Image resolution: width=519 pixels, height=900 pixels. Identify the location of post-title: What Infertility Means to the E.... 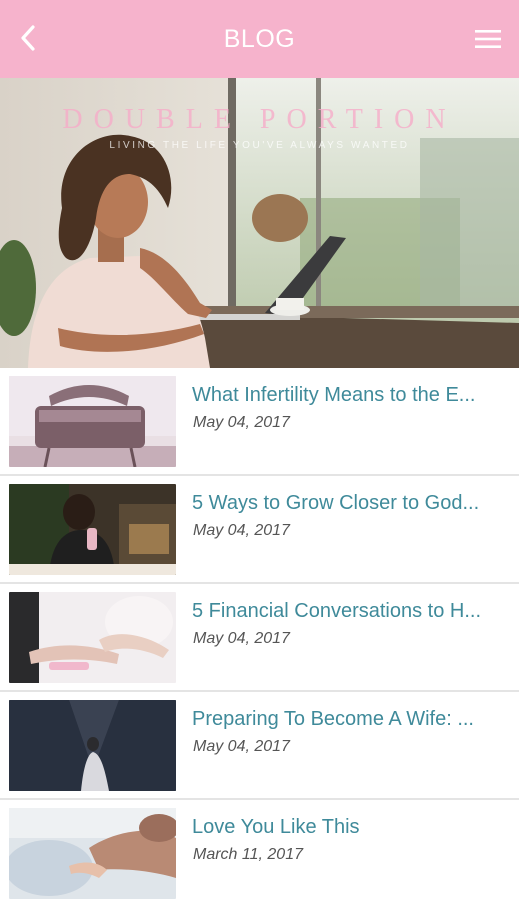
(334, 395).